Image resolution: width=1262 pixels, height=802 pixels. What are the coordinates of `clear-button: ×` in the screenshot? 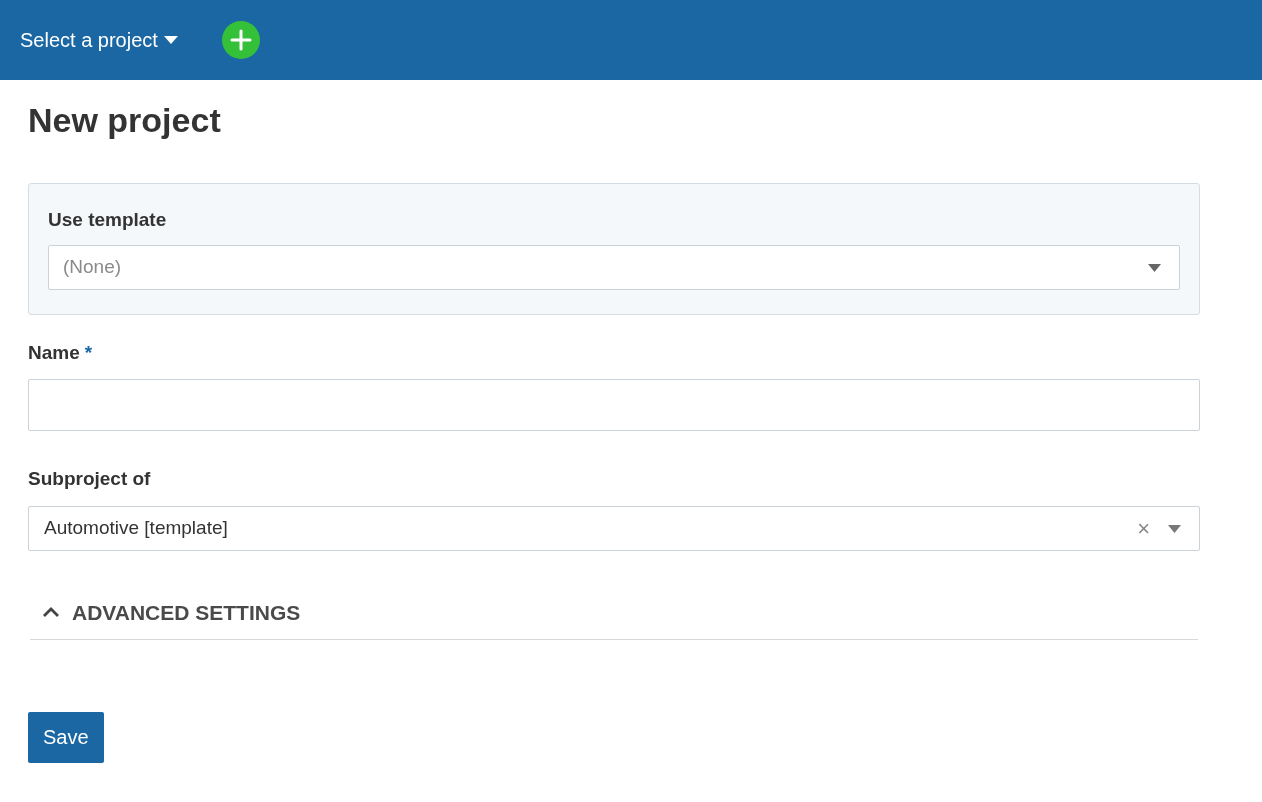 It's located at (1143, 528).